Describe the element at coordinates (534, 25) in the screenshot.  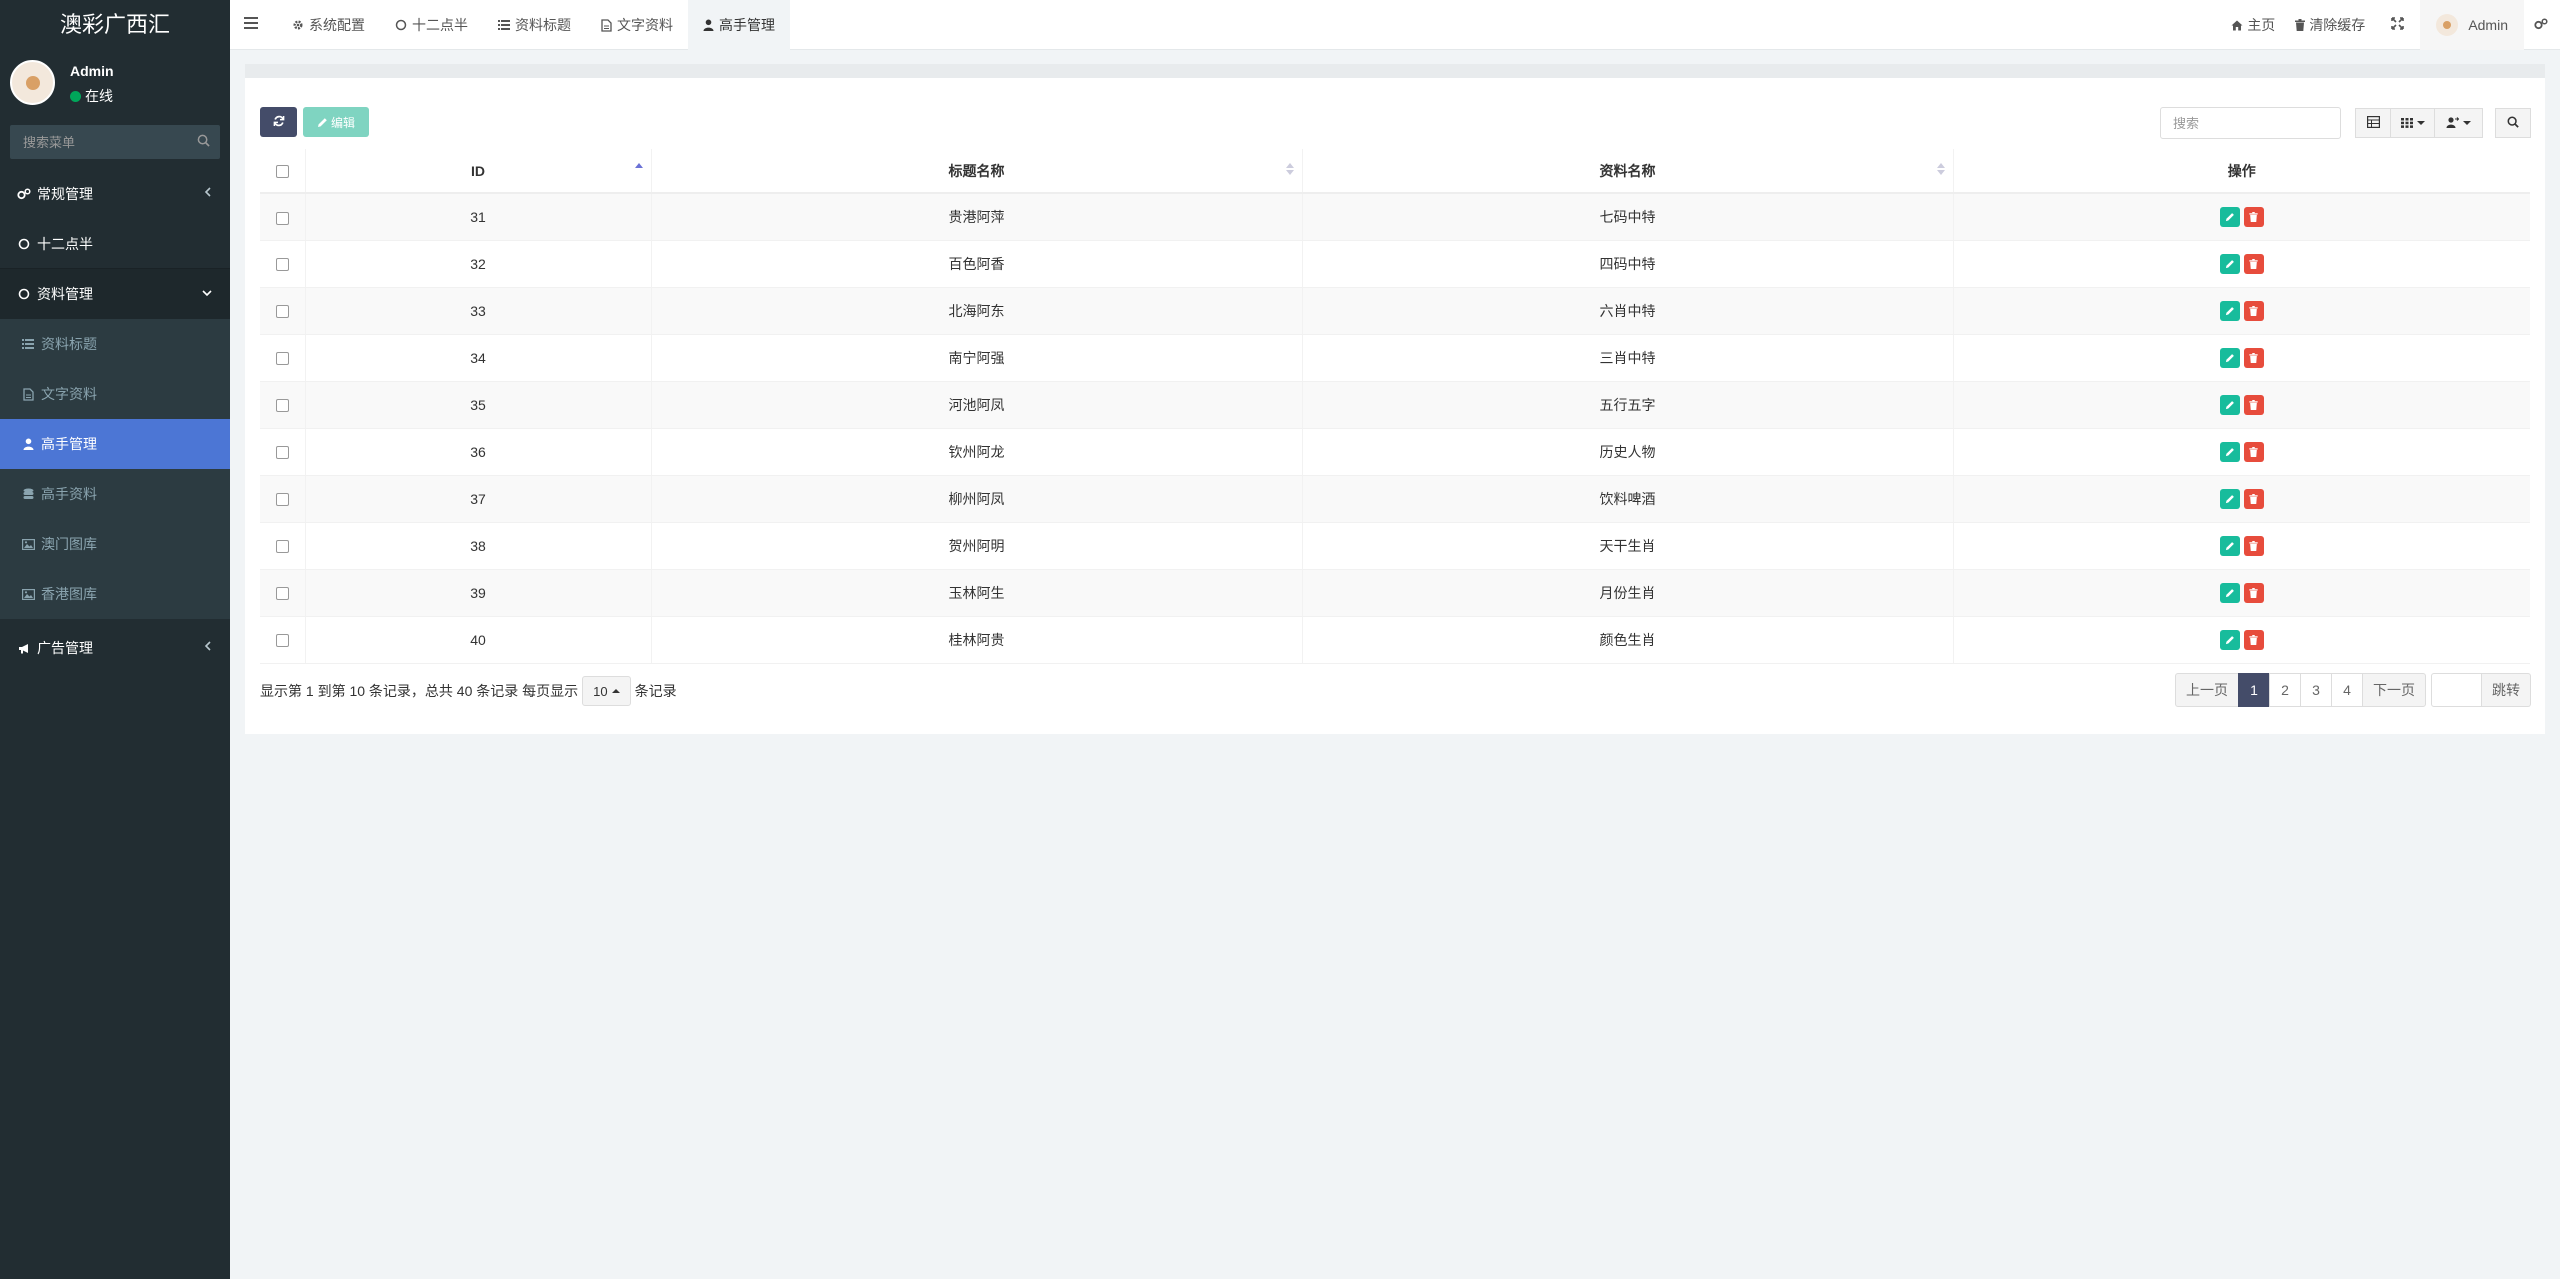
I see `tab-data-titles: 资料标题` at that location.